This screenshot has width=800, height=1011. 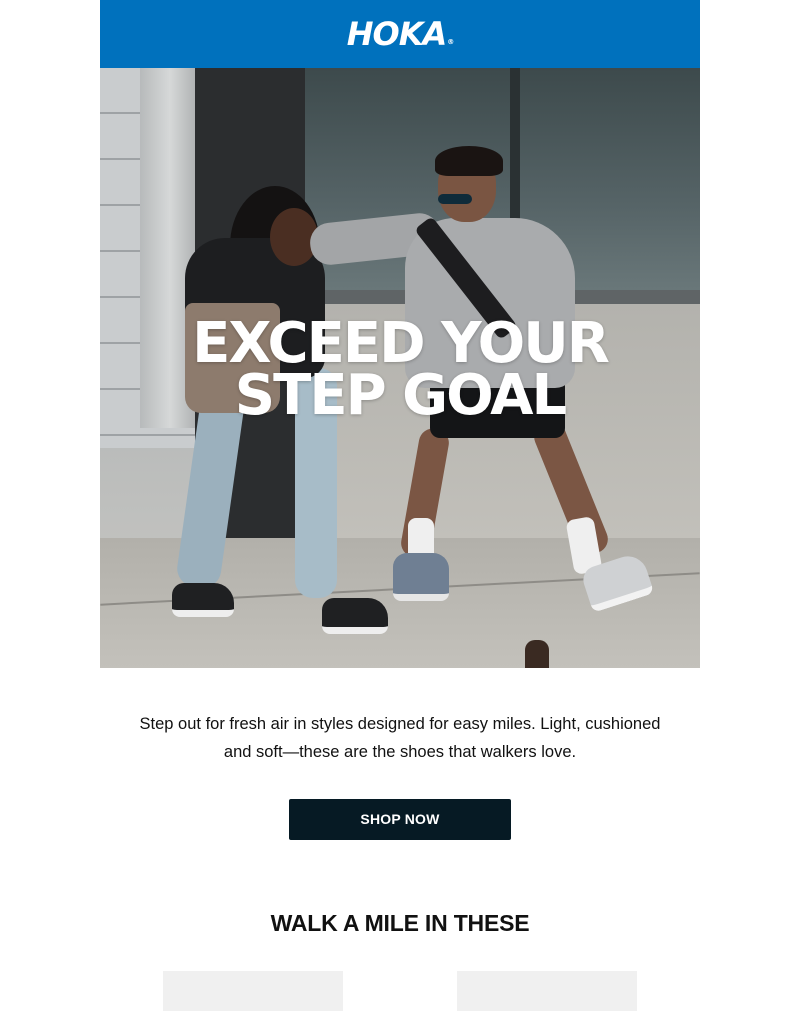 I want to click on logo-text: HOKA, so click(x=397, y=34).